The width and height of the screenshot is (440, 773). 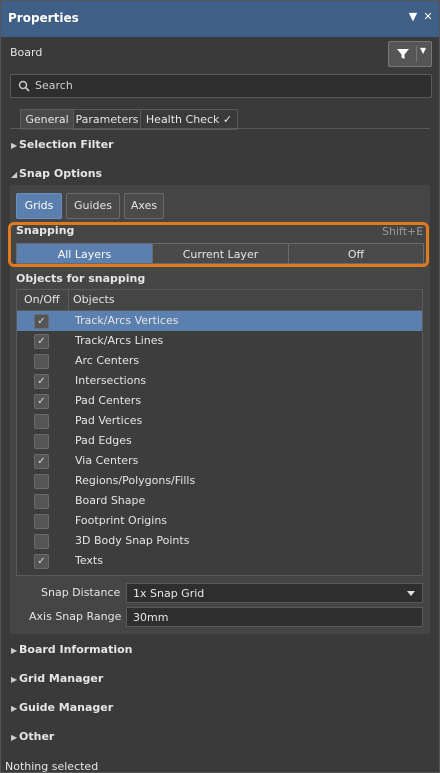 What do you see at coordinates (76, 649) in the screenshot?
I see `section-label: Board Information` at bounding box center [76, 649].